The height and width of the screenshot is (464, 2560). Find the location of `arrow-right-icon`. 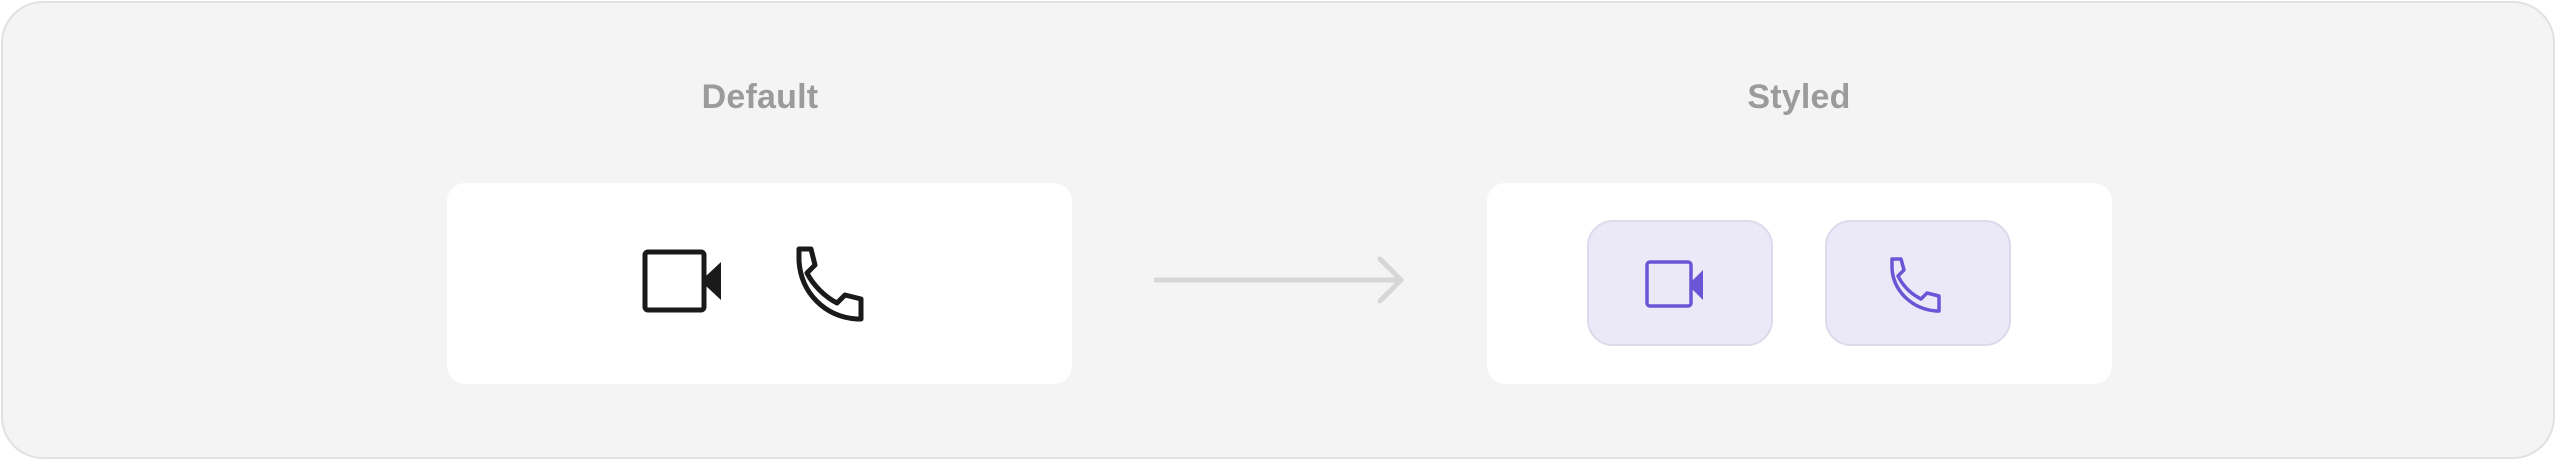

arrow-right-icon is located at coordinates (1279, 280).